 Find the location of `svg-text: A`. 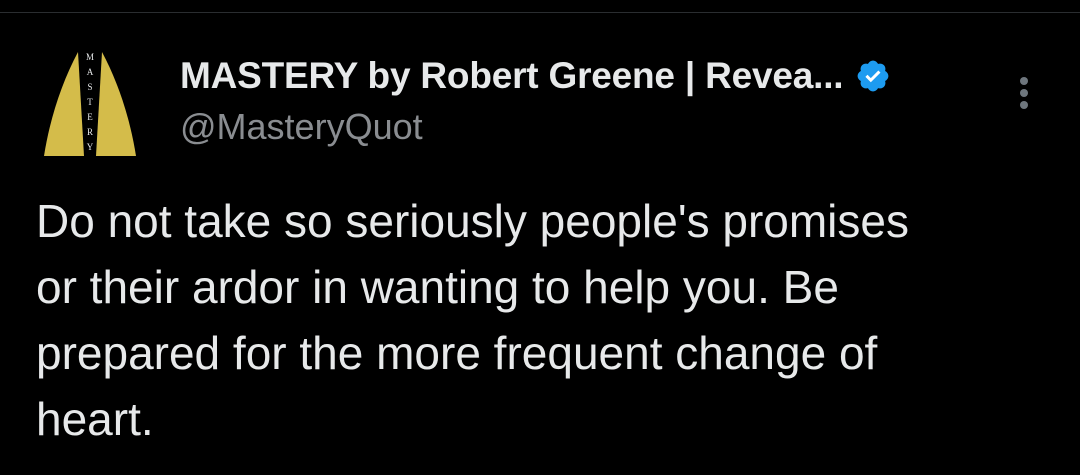

svg-text: A is located at coordinates (90, 72).